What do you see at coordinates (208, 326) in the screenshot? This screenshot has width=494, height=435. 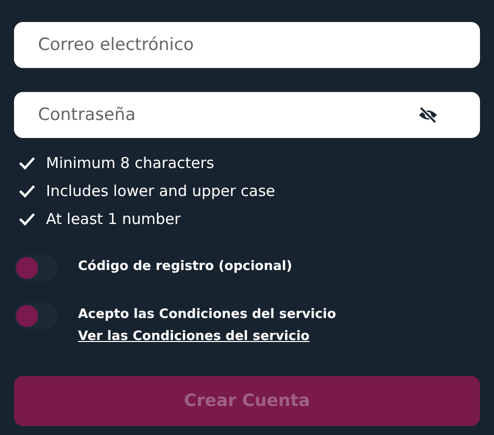 I see `toggle-label: Acepto las Condiciones del servicio Ver las Condiciones del servicio` at bounding box center [208, 326].